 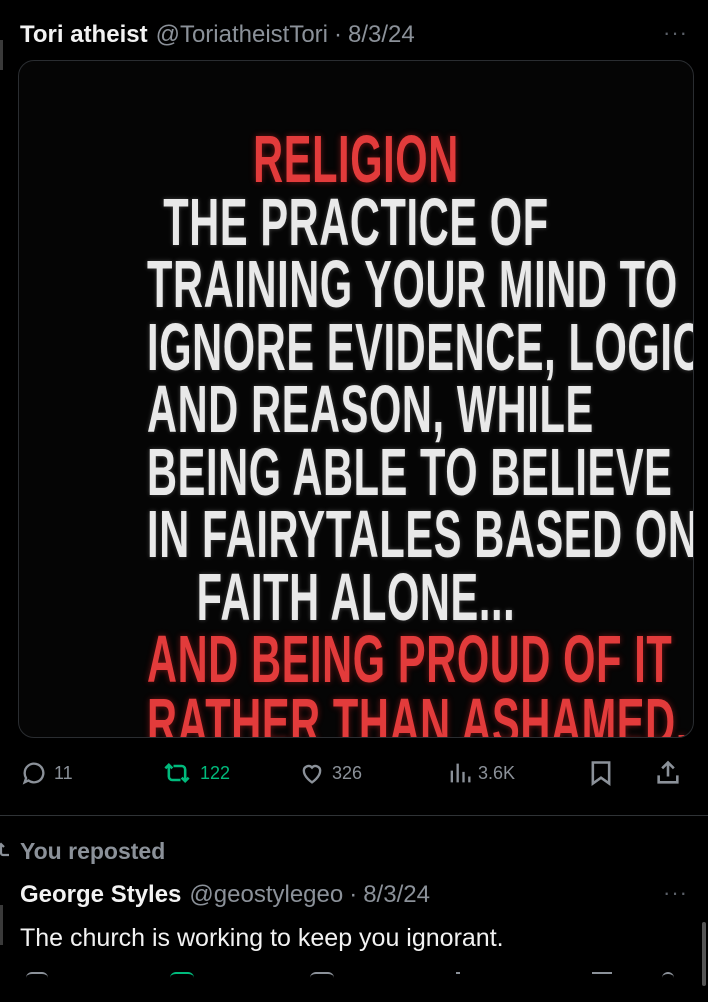 I want to click on media-line: BEING ABLE TO BELIEVE, so click(x=410, y=472).